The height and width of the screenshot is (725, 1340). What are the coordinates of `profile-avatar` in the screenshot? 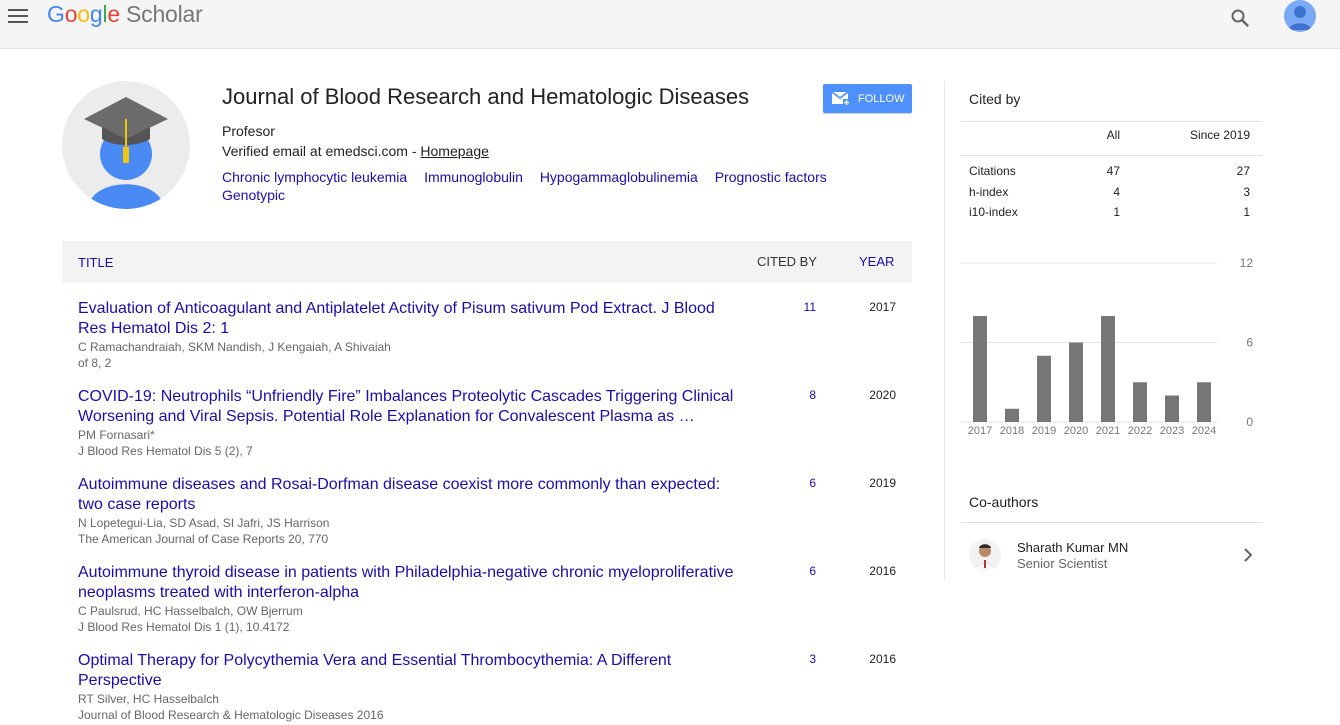 It's located at (126, 145).